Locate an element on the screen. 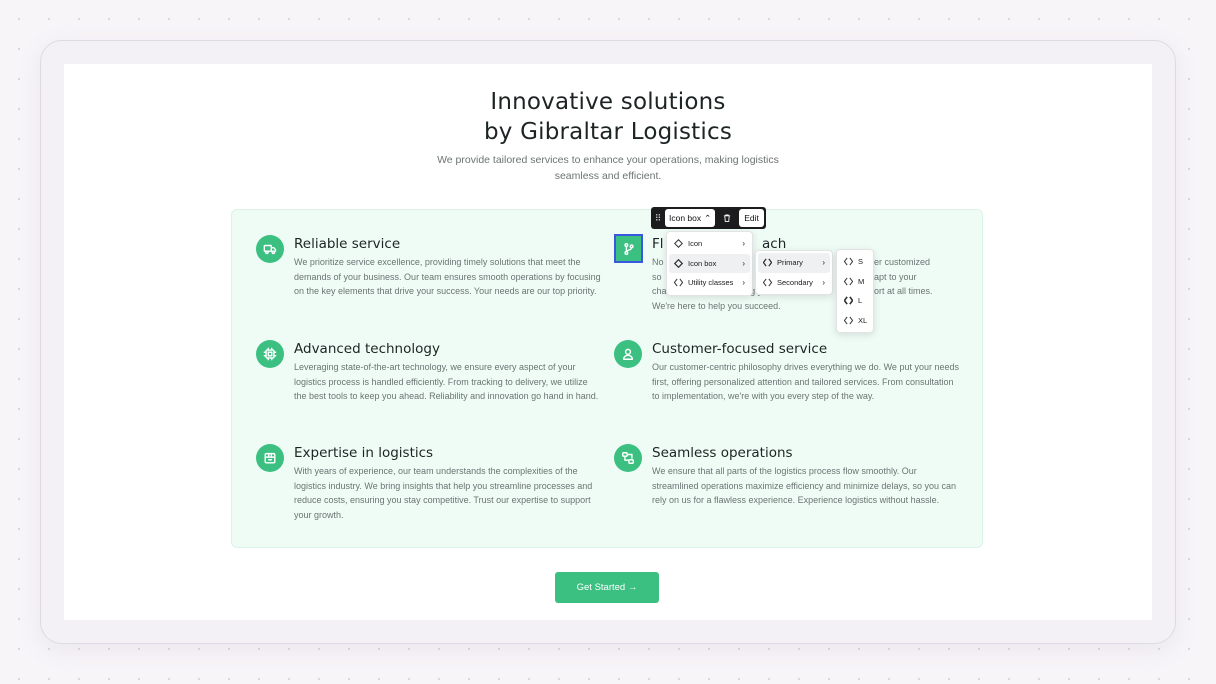 The height and width of the screenshot is (684, 1216). menu-item-size-m: M is located at coordinates (855, 282).